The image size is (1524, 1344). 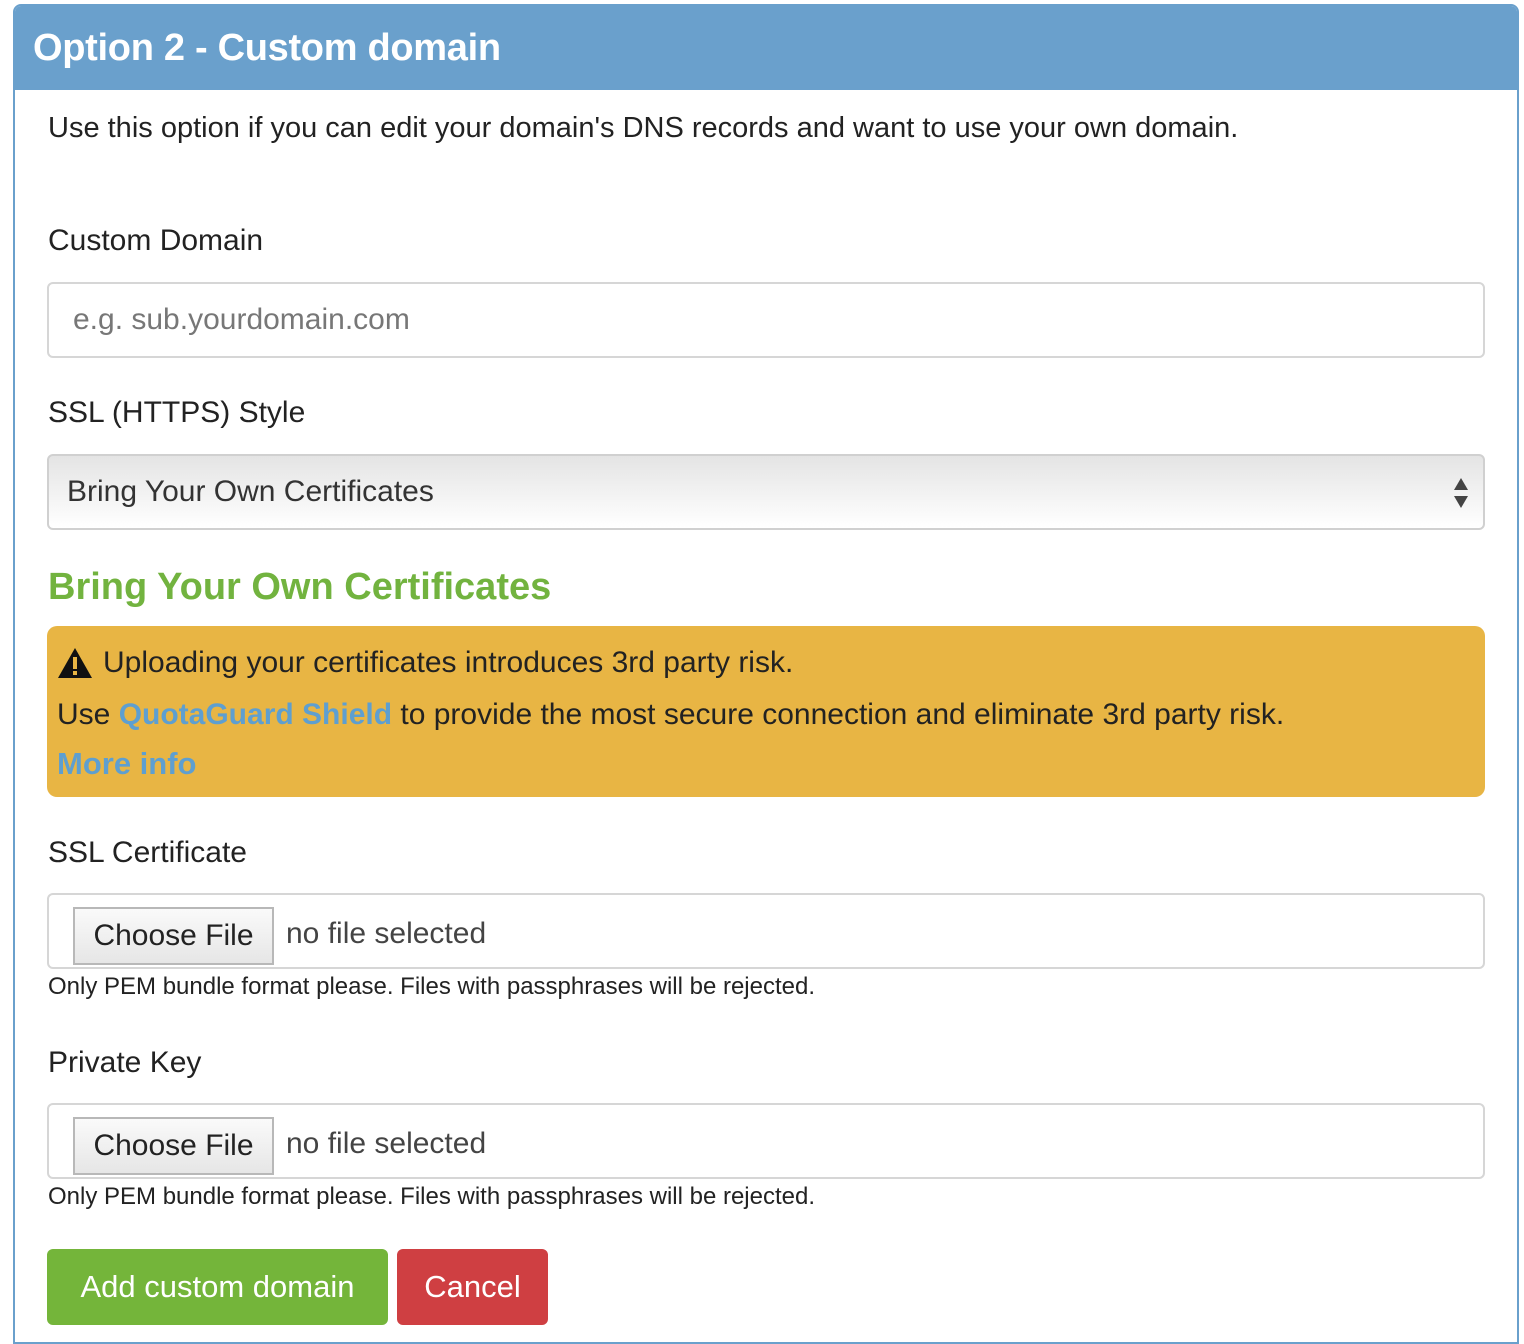 What do you see at coordinates (472, 1287) in the screenshot?
I see `cancel-button: Cancel` at bounding box center [472, 1287].